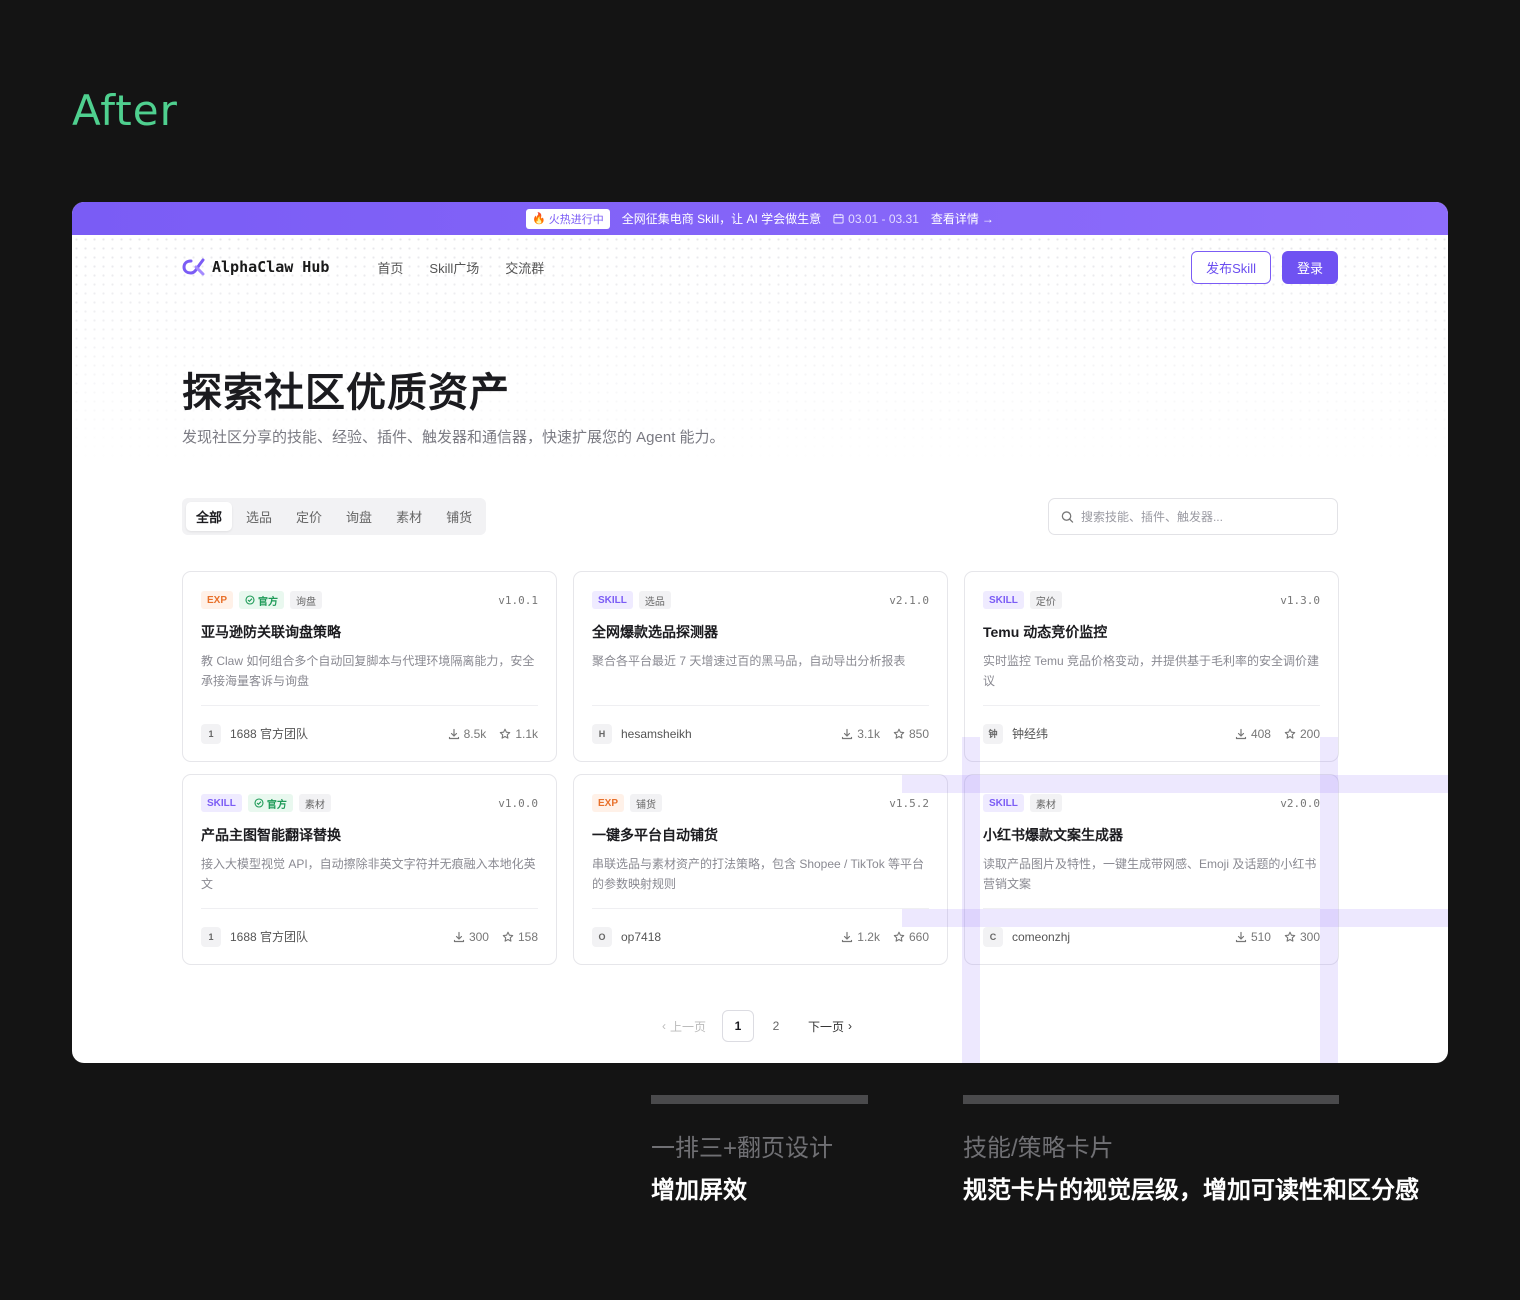 The image size is (1520, 1300). Describe the element at coordinates (1038, 1148) in the screenshot. I see `note-card-title: 技能/策略卡片` at that location.